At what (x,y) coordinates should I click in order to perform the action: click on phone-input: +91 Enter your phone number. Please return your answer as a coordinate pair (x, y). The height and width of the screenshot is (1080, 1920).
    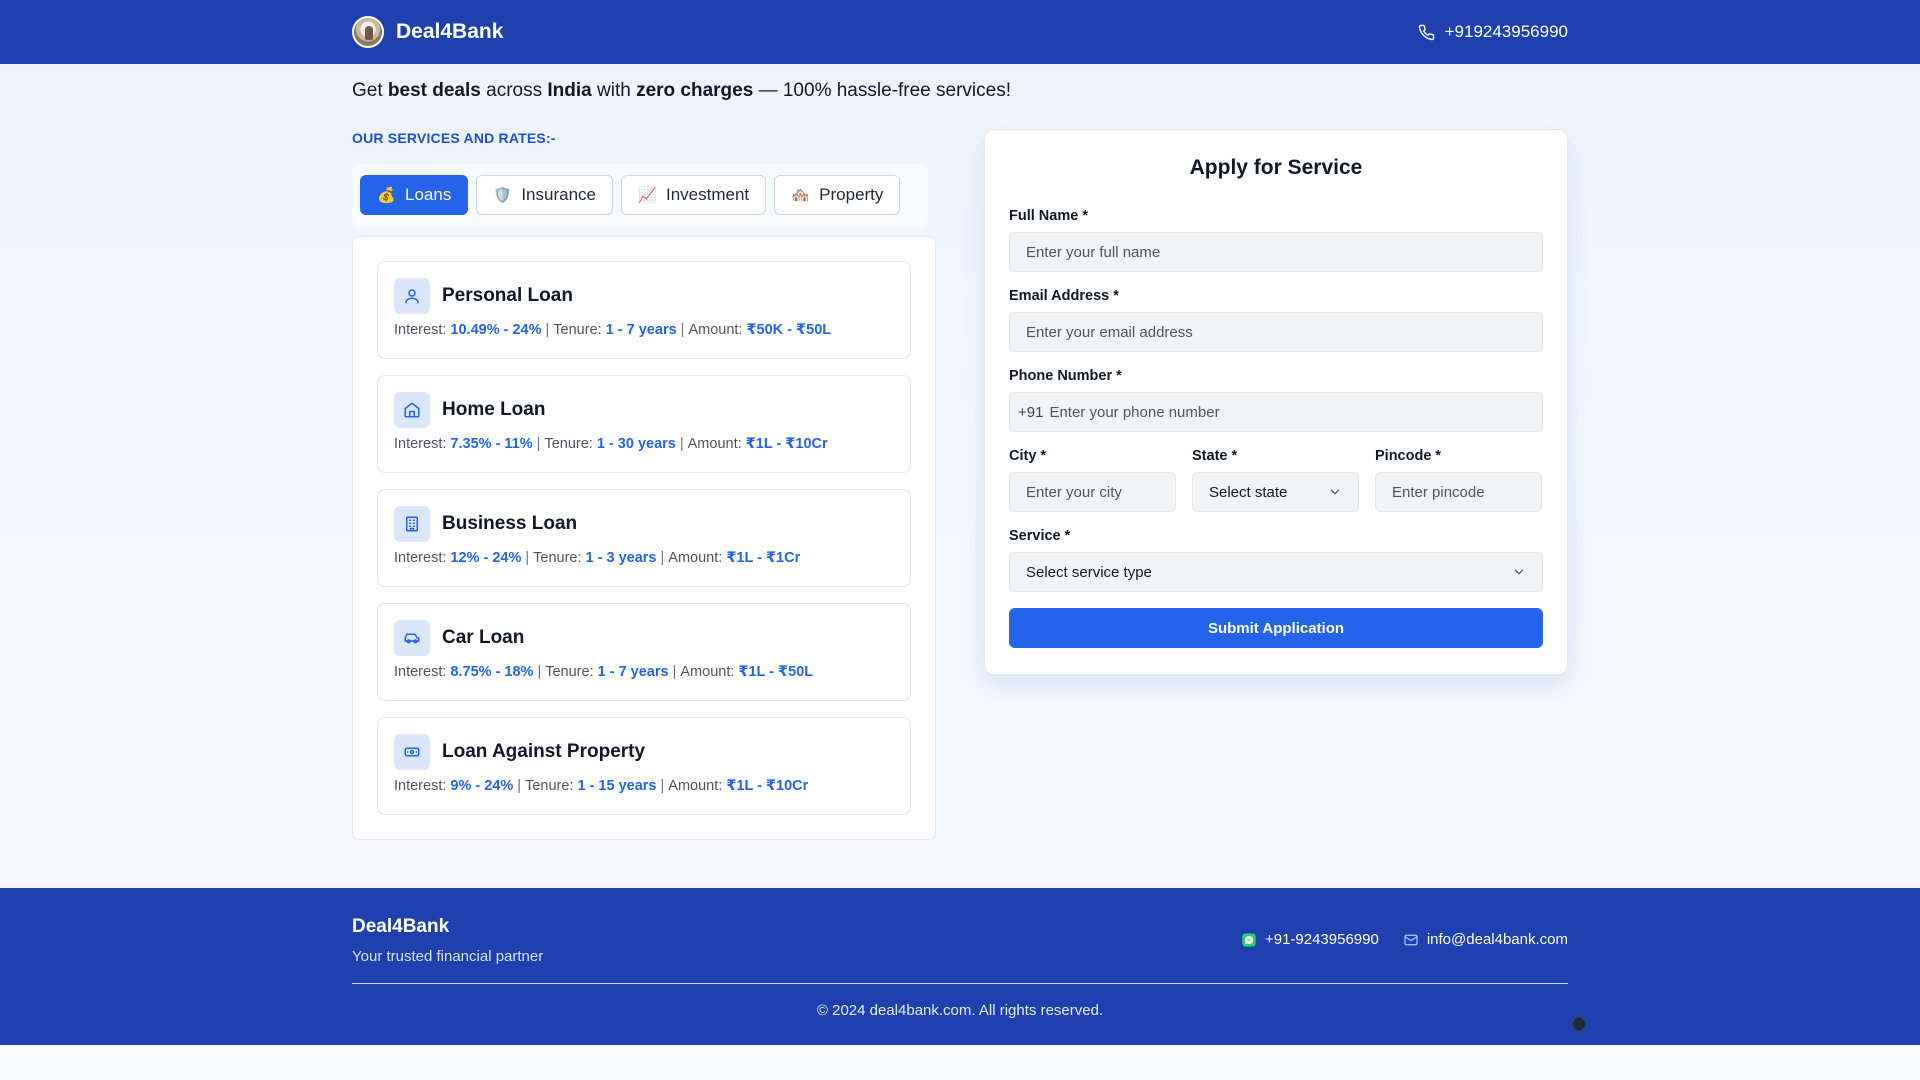
    Looking at the image, I should click on (1276, 412).